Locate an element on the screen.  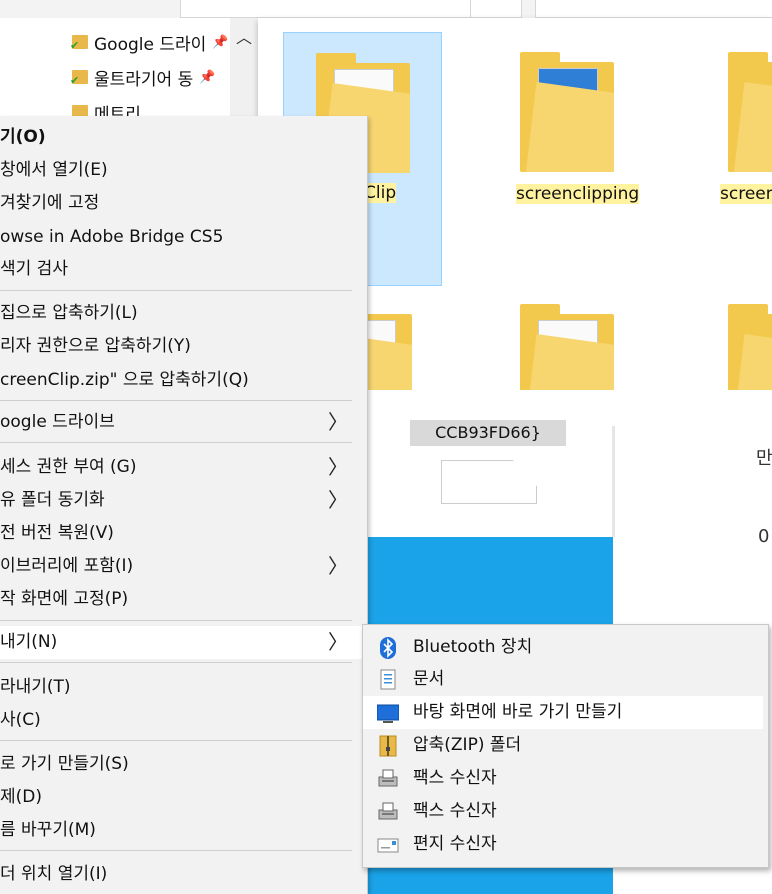
folder-tile-screen: screen is located at coordinates (746, 128).